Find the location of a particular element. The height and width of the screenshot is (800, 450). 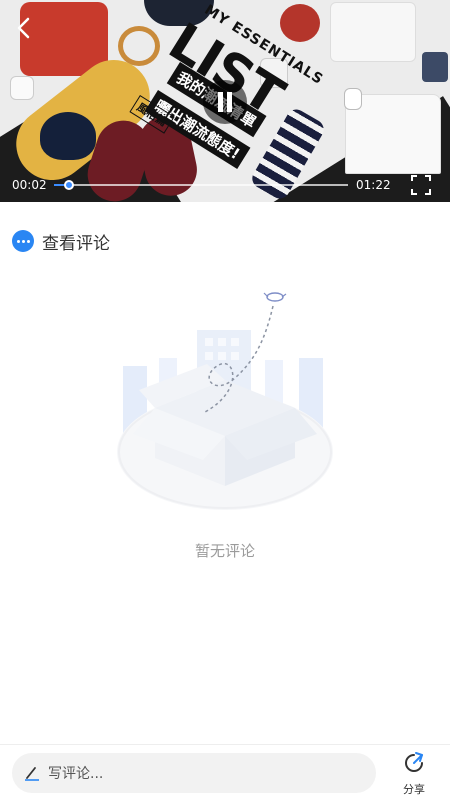

product-tshirt is located at coordinates (373, 32).